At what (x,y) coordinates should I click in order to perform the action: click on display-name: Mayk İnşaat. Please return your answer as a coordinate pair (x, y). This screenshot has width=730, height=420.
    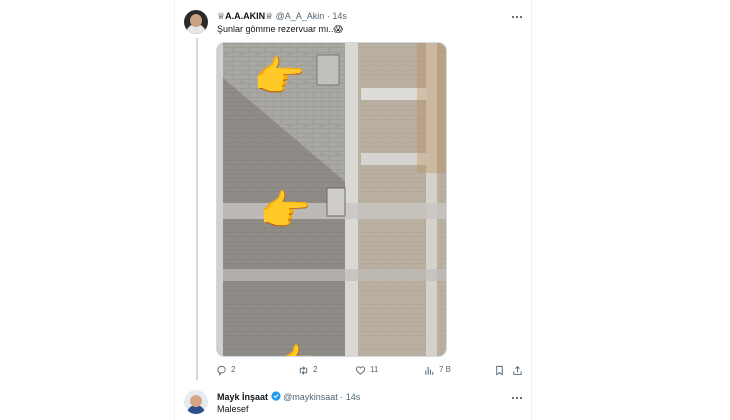
    Looking at the image, I should click on (242, 397).